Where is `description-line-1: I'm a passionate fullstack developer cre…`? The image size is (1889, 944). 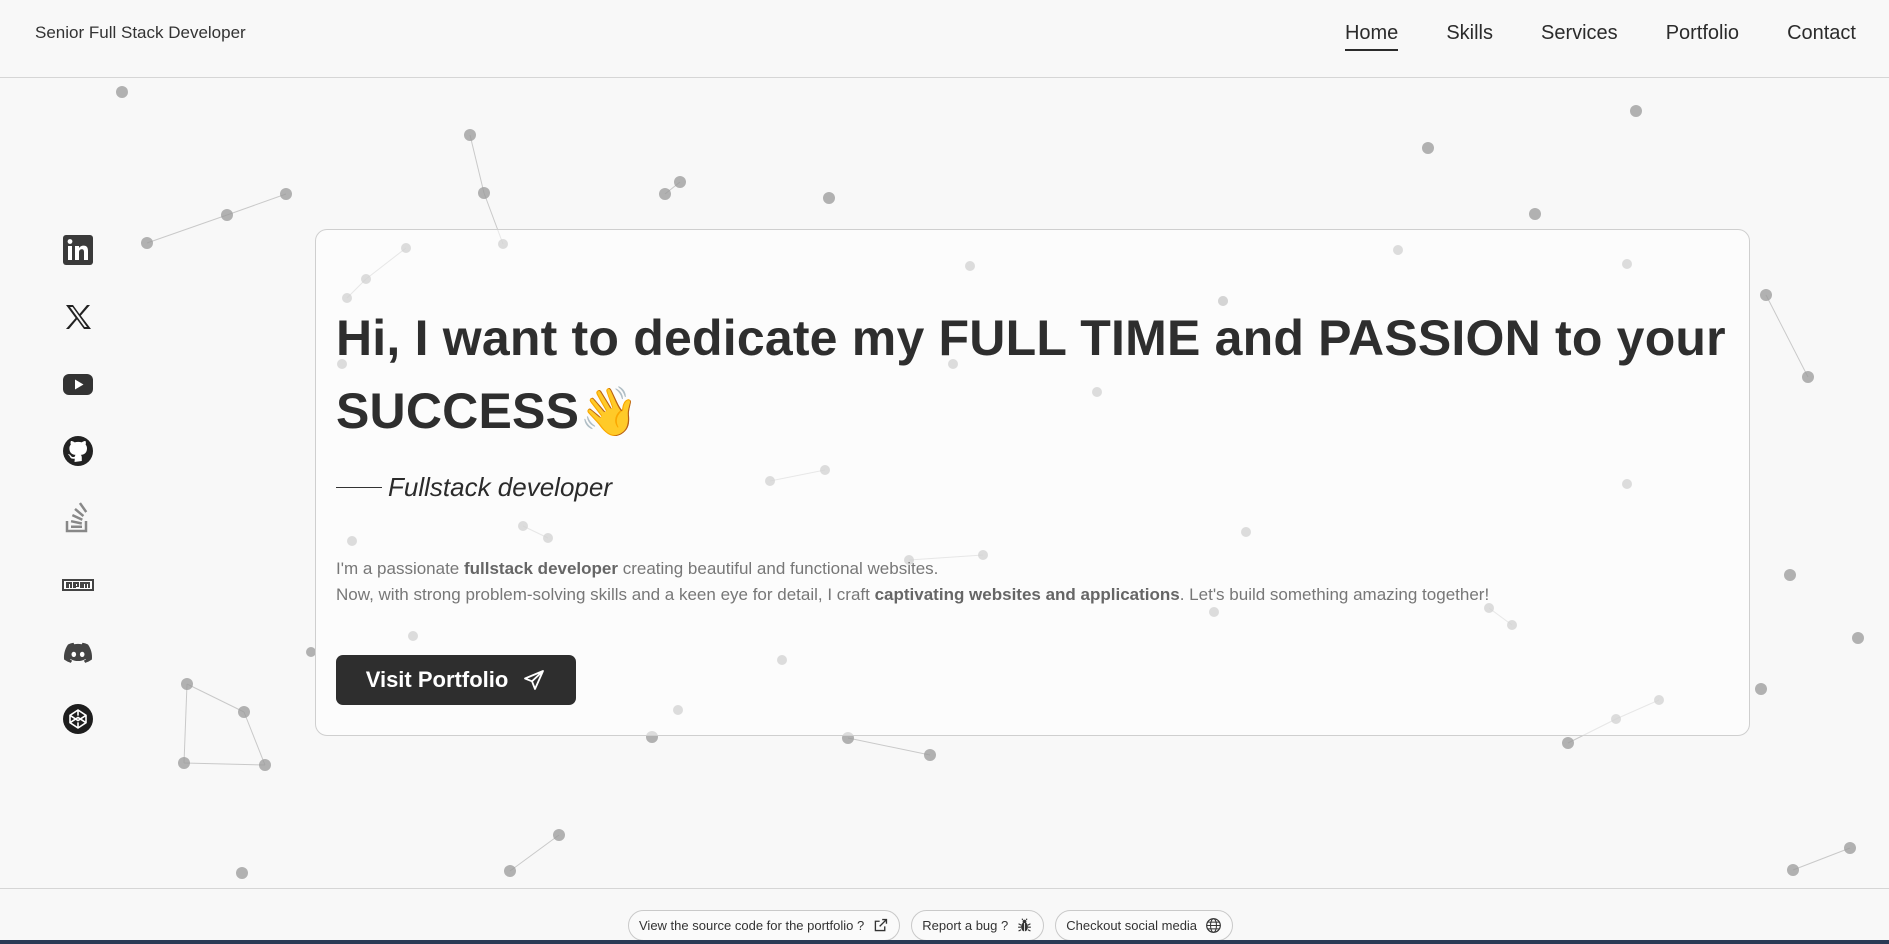 description-line-1: I'm a passionate fullstack developer cre… is located at coordinates (912, 569).